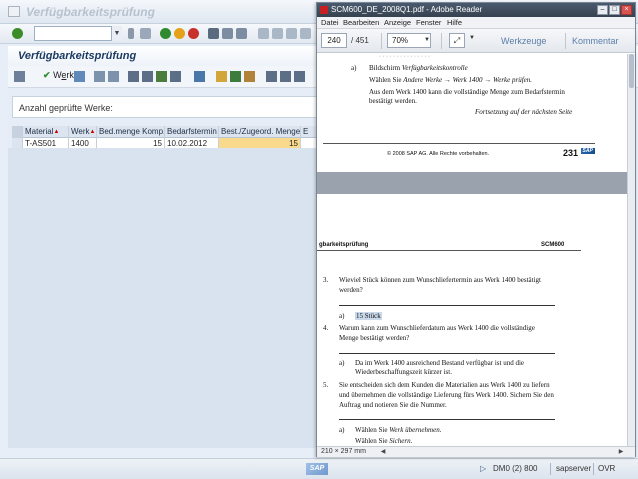 This screenshot has width=638, height=479. Describe the element at coordinates (175, 76) in the screenshot. I see `sum-icon` at that location.